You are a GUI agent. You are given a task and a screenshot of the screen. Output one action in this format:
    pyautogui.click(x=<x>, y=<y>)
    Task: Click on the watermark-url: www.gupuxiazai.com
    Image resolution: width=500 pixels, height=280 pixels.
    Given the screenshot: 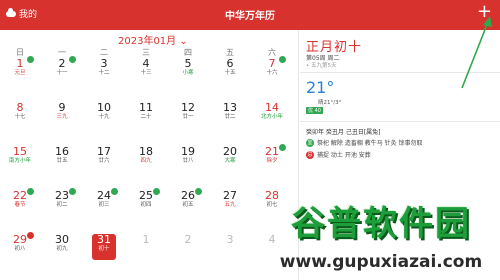 What is the action you would take?
    pyautogui.click(x=381, y=262)
    